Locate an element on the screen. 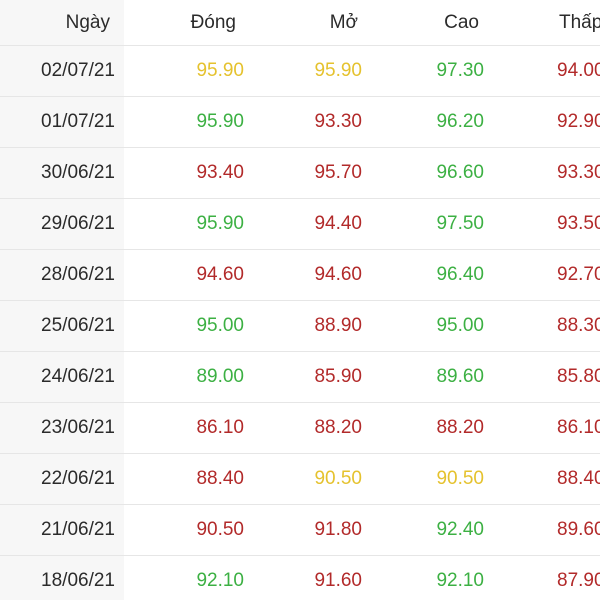 Image resolution: width=600 pixels, height=600 pixels. cell-open: 85.90 is located at coordinates (338, 376).